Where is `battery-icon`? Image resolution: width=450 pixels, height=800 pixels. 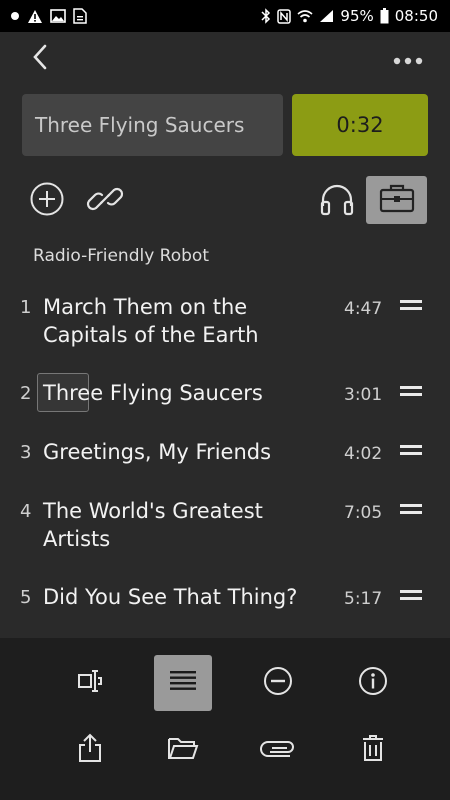
battery-icon is located at coordinates (384, 16).